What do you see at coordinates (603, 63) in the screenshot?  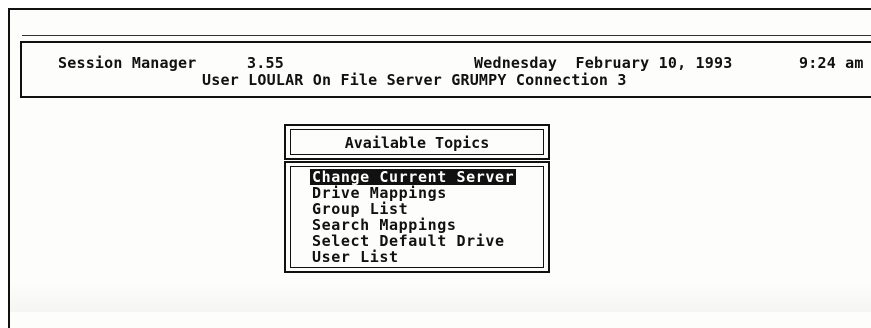 I see `current-date: Wednesday February 10, 1993` at bounding box center [603, 63].